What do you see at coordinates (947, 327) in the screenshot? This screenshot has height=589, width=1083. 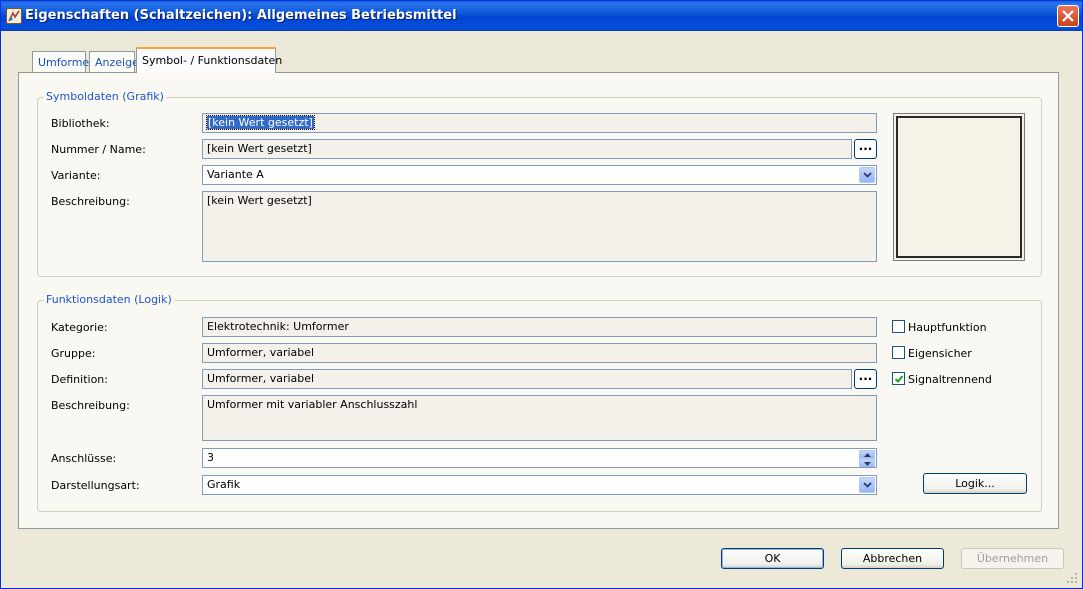 I see `main-function-label: Hauptfunktion` at bounding box center [947, 327].